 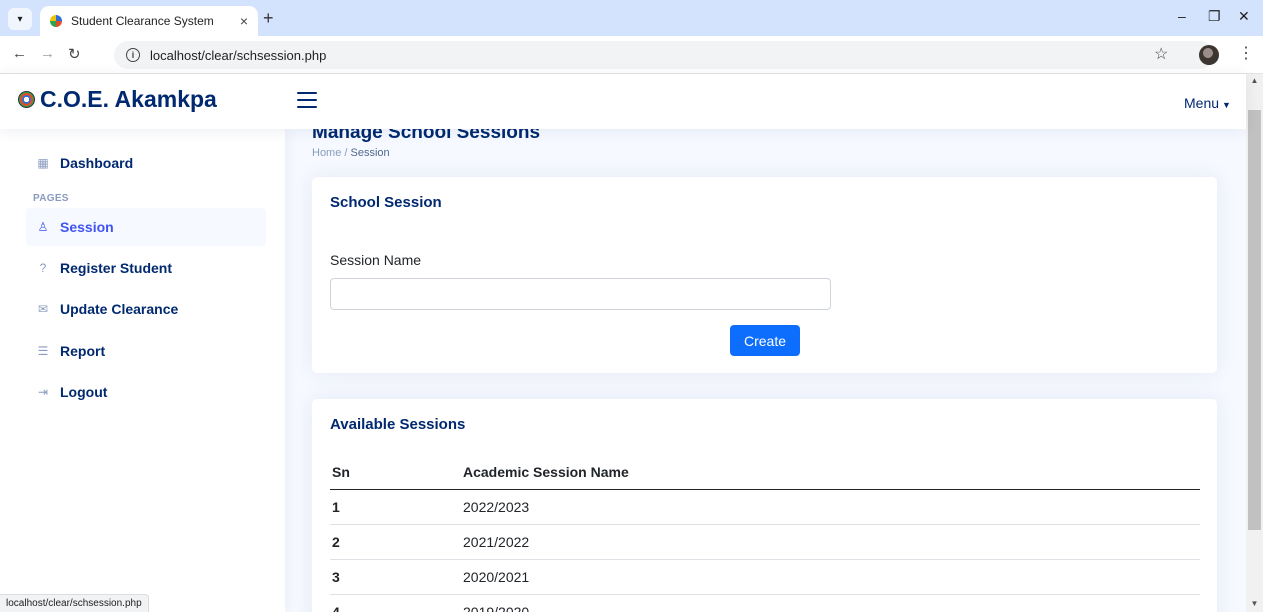 I want to click on breadcrumb-current: Session, so click(x=370, y=153).